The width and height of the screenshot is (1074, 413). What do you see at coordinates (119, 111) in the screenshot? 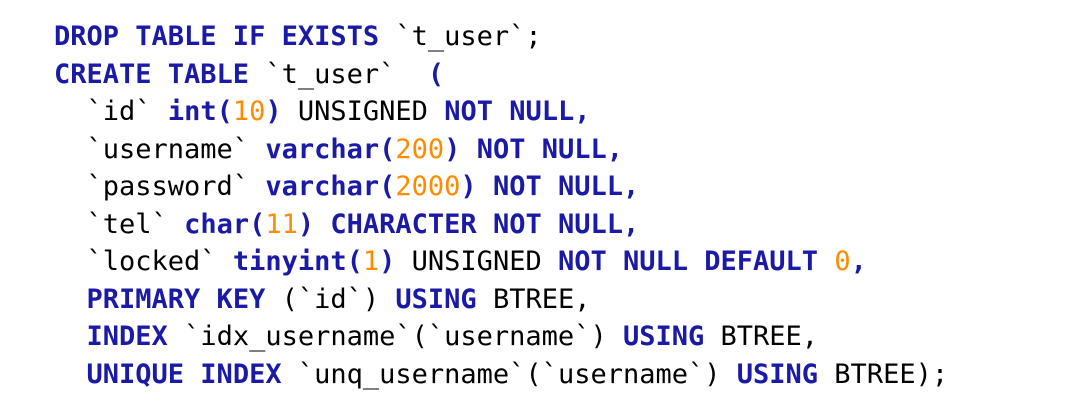
I see `sql-identifier: `id`` at bounding box center [119, 111].